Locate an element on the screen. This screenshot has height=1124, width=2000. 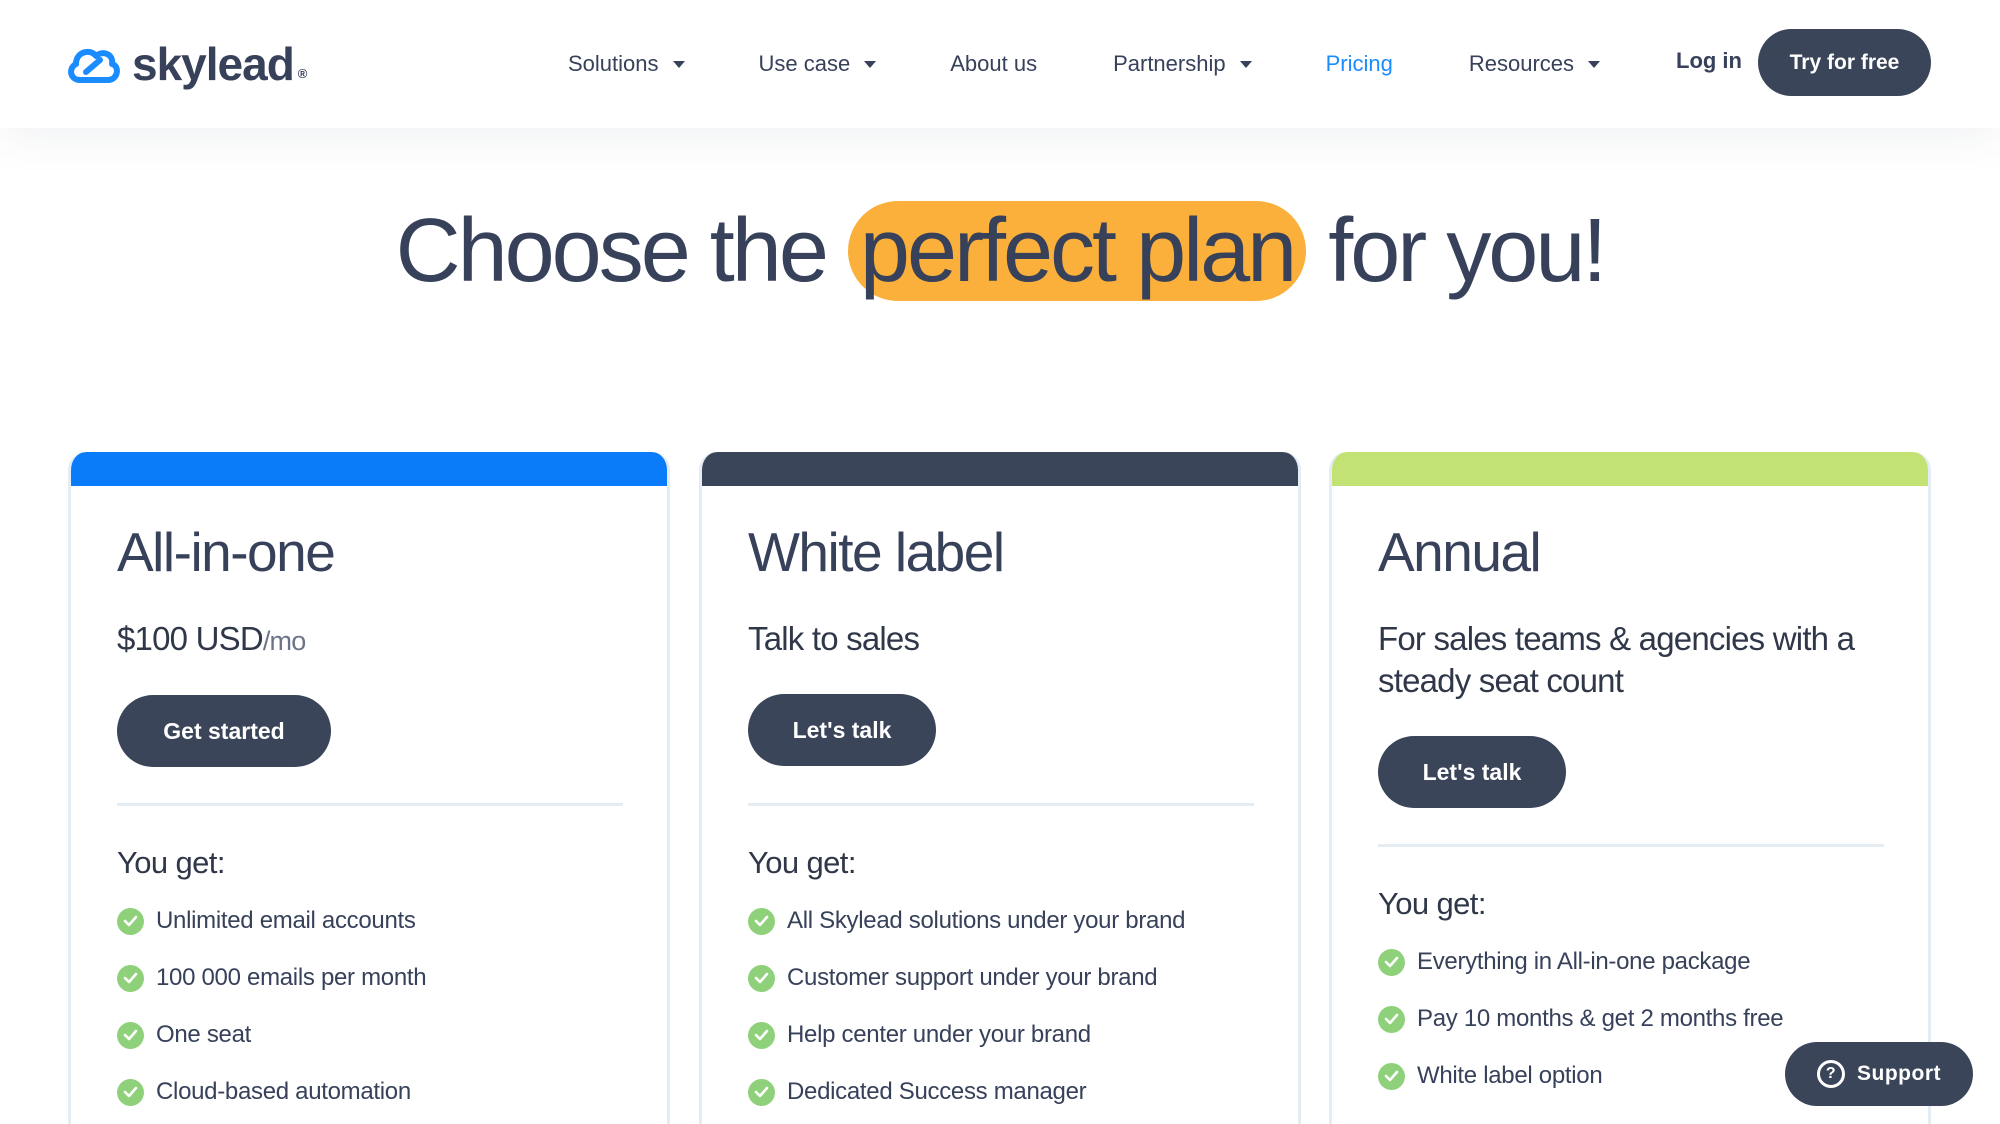
support-label: Support is located at coordinates (1899, 1073).